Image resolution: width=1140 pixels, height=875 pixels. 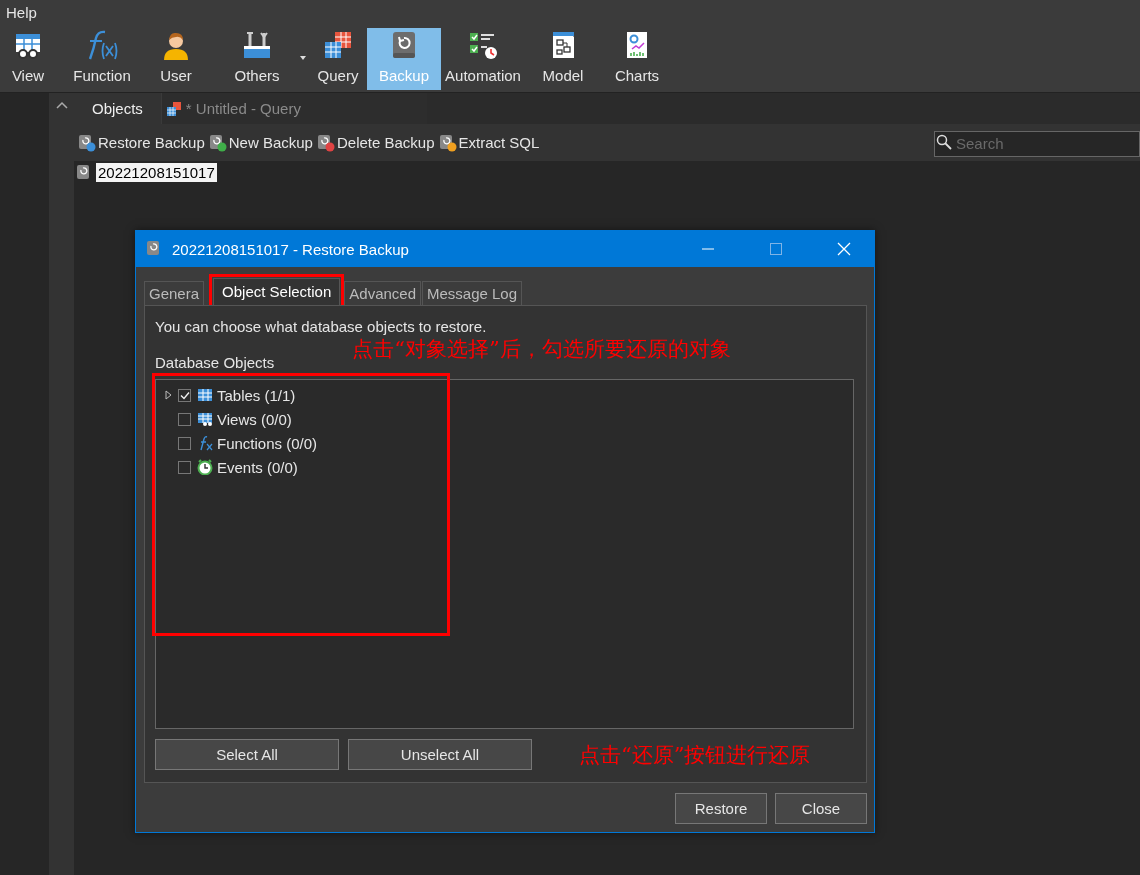 I want to click on toolbar-button: Query, so click(x=338, y=59).